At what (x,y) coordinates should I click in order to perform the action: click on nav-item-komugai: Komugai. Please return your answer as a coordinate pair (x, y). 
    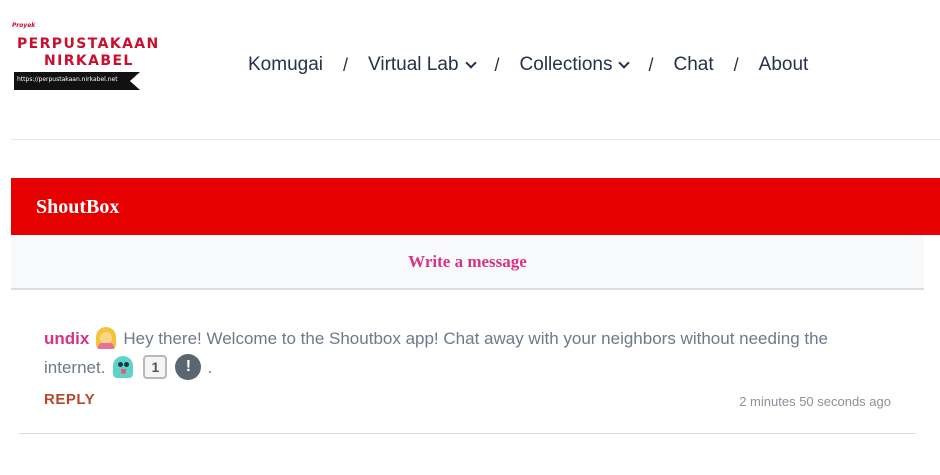
    Looking at the image, I should click on (285, 65).